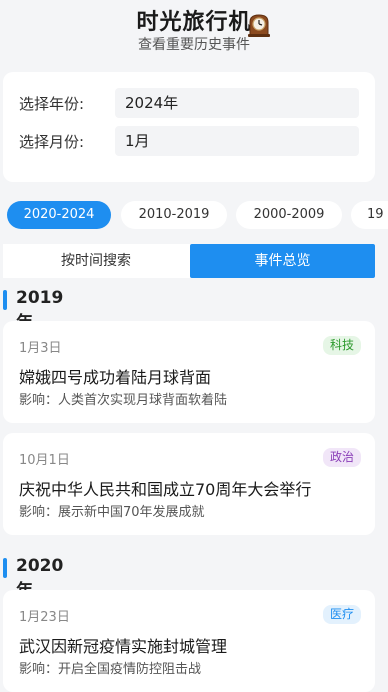  I want to click on event-card: 1月3日 科技 嫦娥四号成功着陆月球背面 影响：人类首次实现月球背面软着陆, so click(189, 372).